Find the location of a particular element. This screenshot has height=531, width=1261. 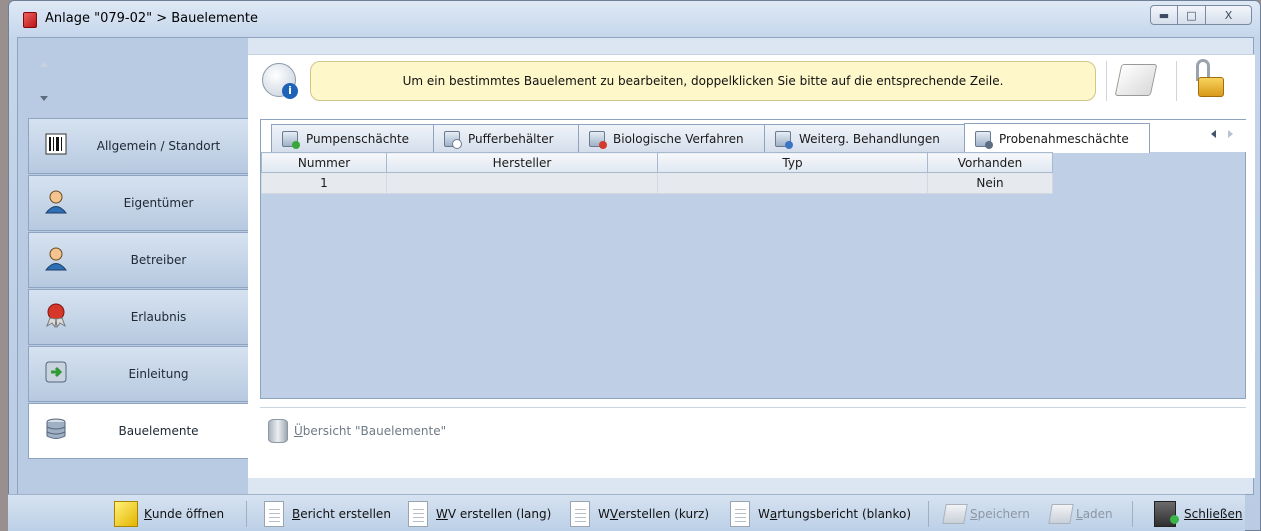

schliessen-button: Schließen is located at coordinates (1198, 514).